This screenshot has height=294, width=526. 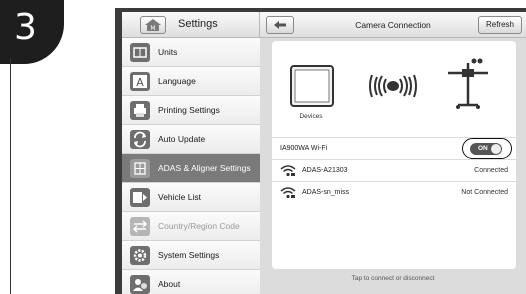 I want to click on svg-text: A, so click(x=140, y=82).